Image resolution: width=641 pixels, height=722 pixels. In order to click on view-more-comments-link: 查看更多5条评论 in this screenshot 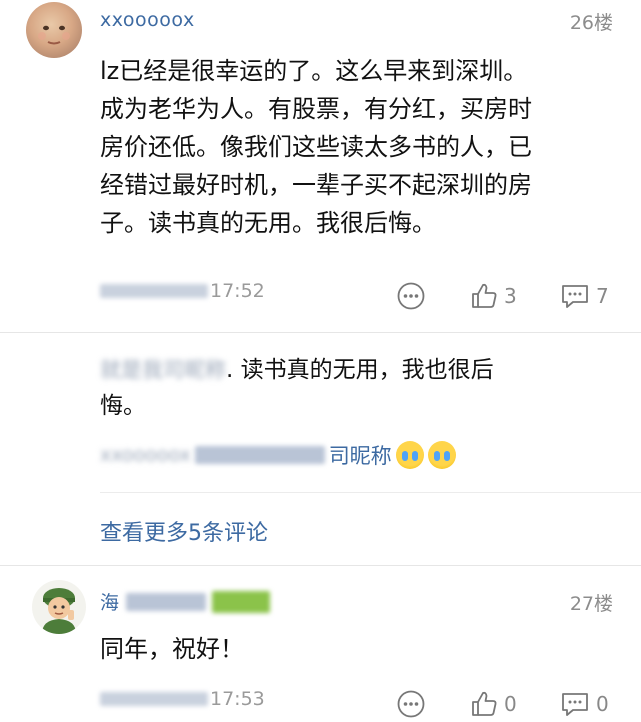, I will do `click(184, 531)`.